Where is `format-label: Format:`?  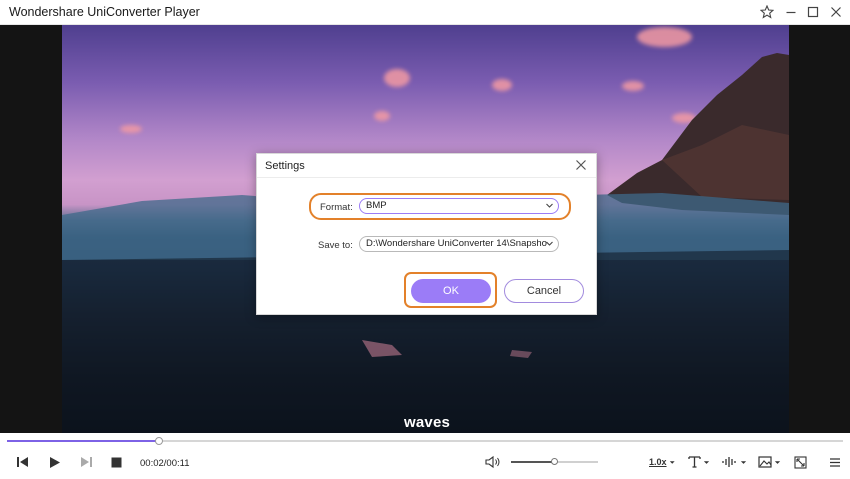 format-label: Format: is located at coordinates (336, 207).